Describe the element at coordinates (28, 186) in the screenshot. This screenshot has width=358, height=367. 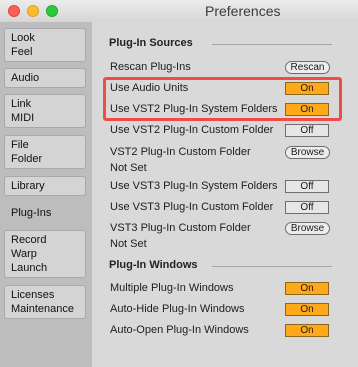
I see `tab-label-line: Library` at that location.